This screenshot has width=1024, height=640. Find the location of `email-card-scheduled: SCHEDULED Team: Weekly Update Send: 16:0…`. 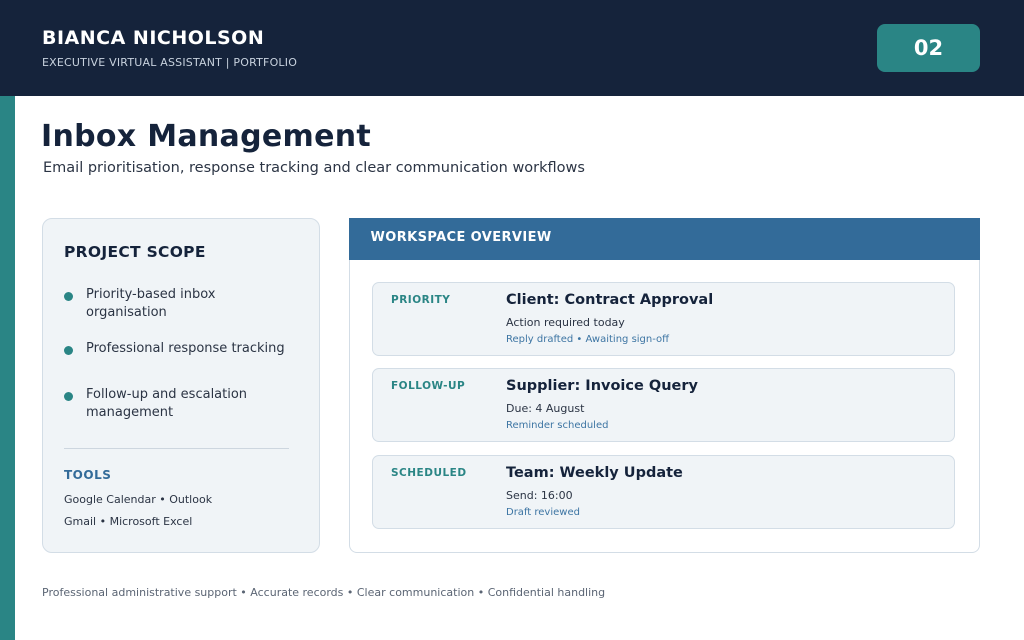

email-card-scheduled: SCHEDULED Team: Weekly Update Send: 16:0… is located at coordinates (663, 492).